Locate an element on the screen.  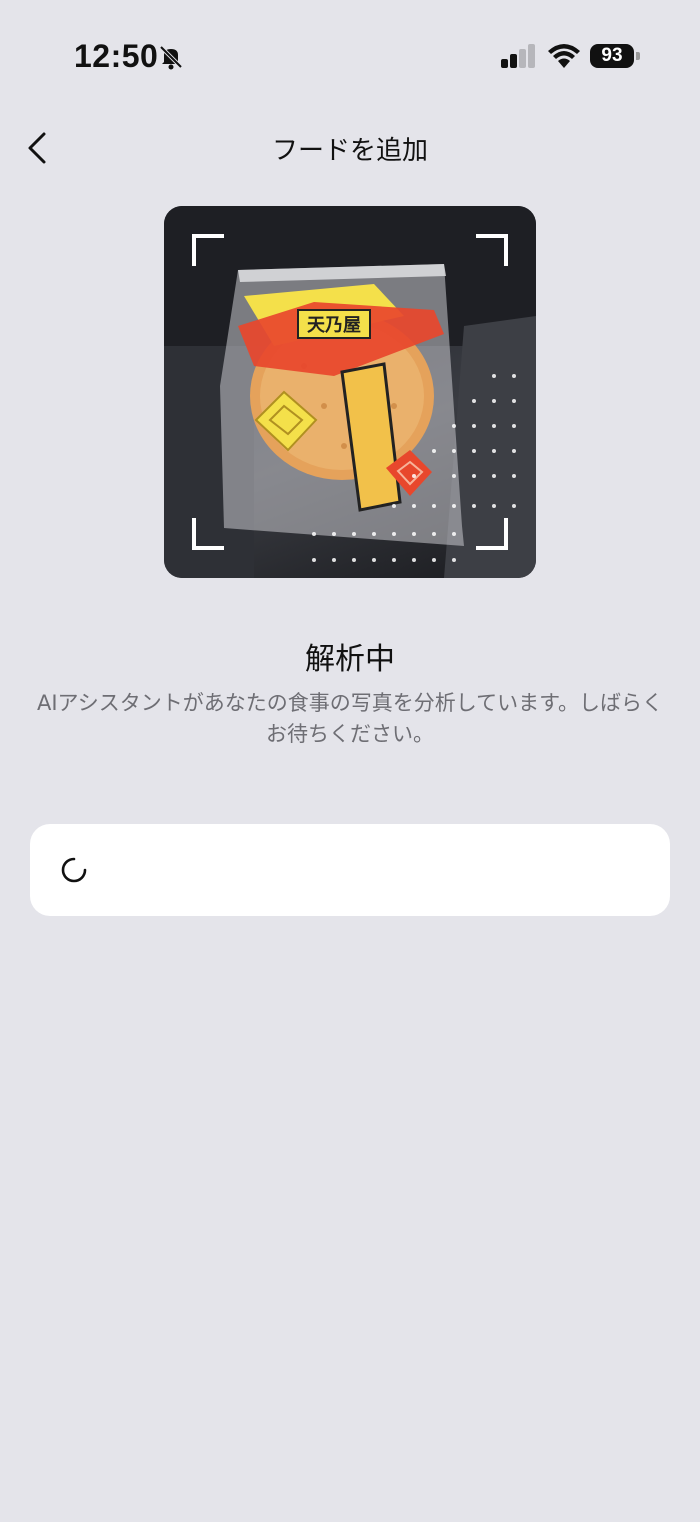
battery-level: 93 is located at coordinates (612, 56).